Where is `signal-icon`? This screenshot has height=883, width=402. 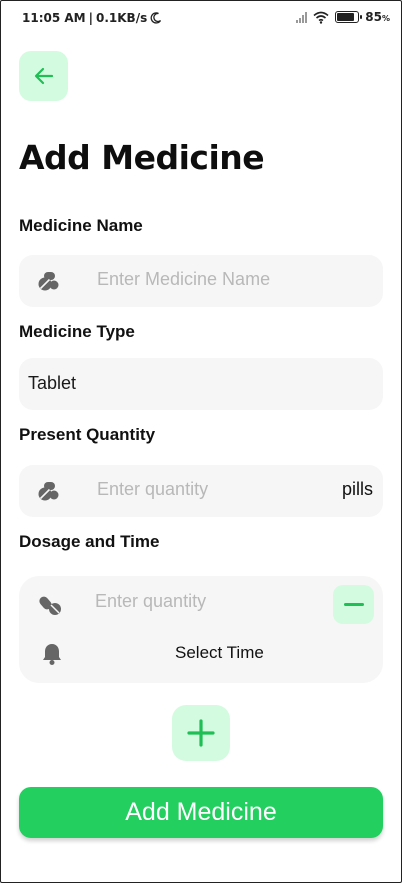
signal-icon is located at coordinates (302, 17).